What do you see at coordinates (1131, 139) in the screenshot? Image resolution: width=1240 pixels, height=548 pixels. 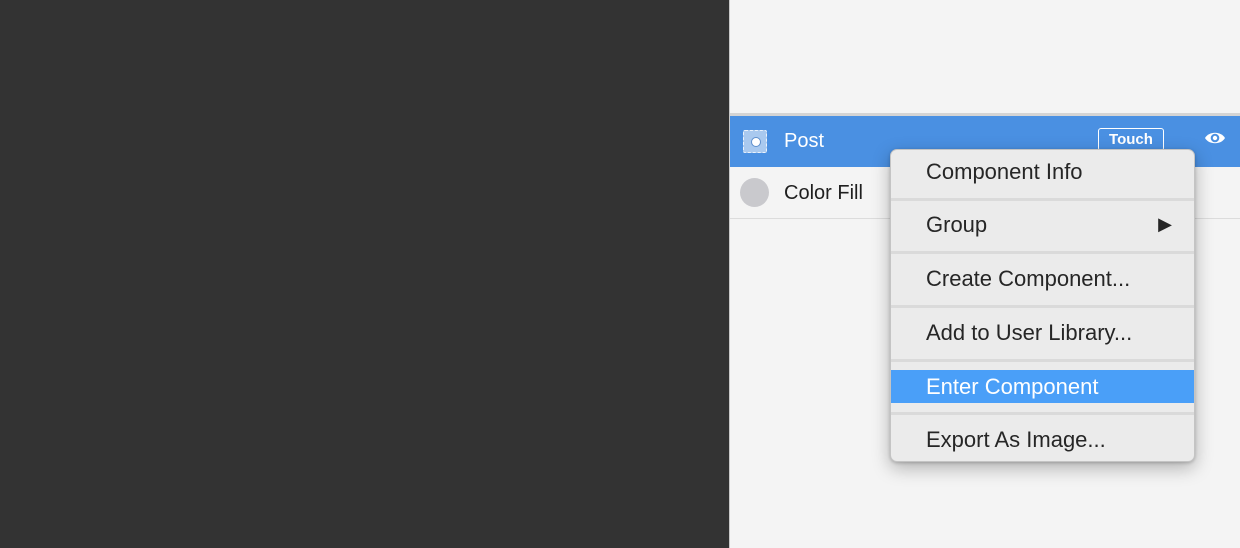 I see `touch-badge: Touch` at bounding box center [1131, 139].